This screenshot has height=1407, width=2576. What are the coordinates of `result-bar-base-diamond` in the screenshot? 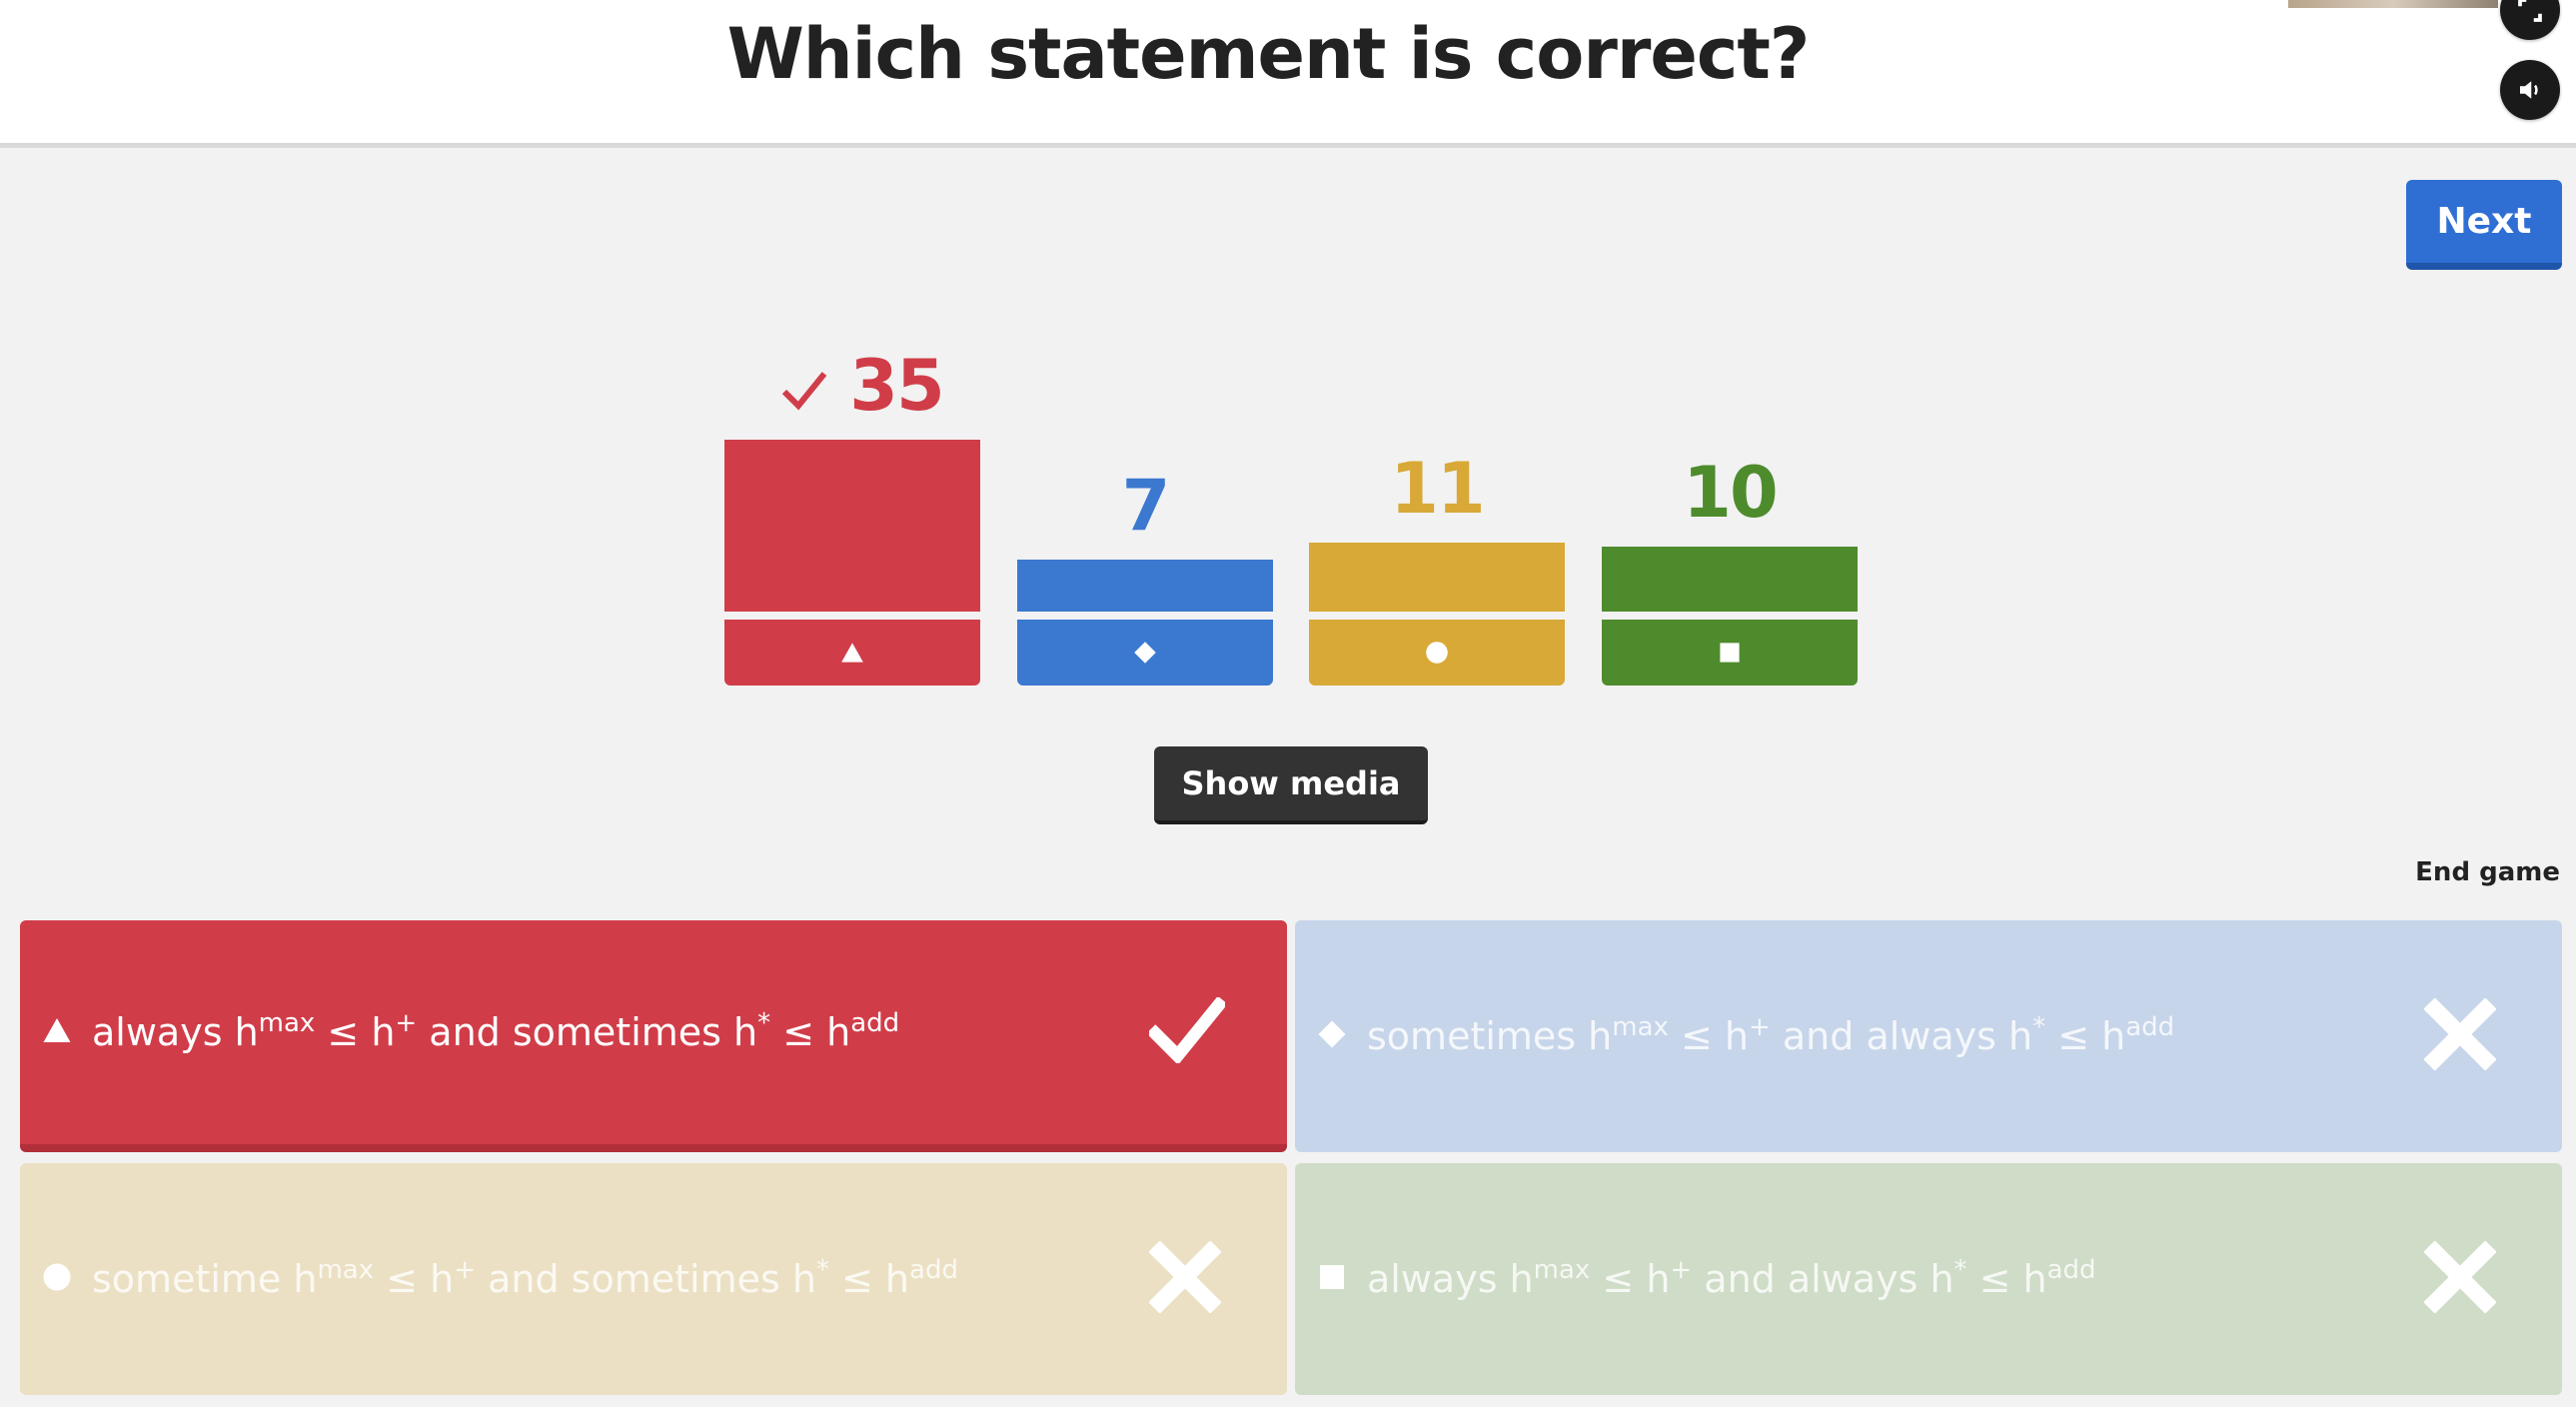 It's located at (1145, 653).